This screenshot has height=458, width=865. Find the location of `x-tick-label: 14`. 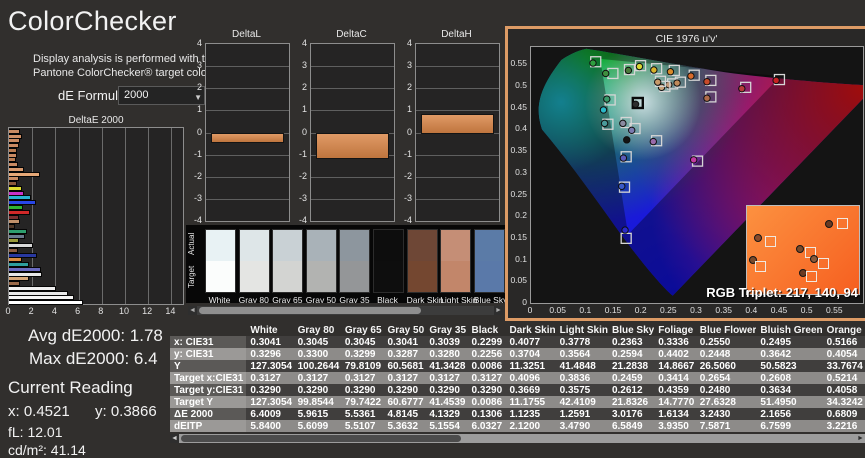

x-tick-label: 14 is located at coordinates (170, 311).